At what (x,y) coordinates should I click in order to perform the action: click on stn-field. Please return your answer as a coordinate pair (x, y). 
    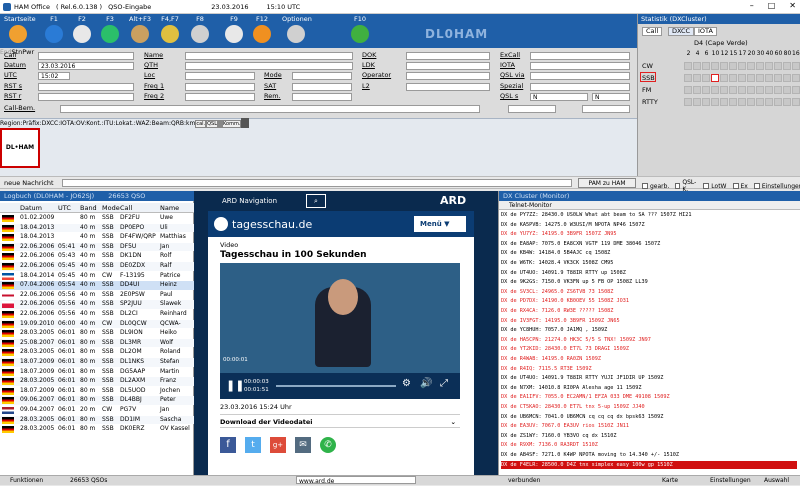
    Looking at the image, I should click on (532, 109).